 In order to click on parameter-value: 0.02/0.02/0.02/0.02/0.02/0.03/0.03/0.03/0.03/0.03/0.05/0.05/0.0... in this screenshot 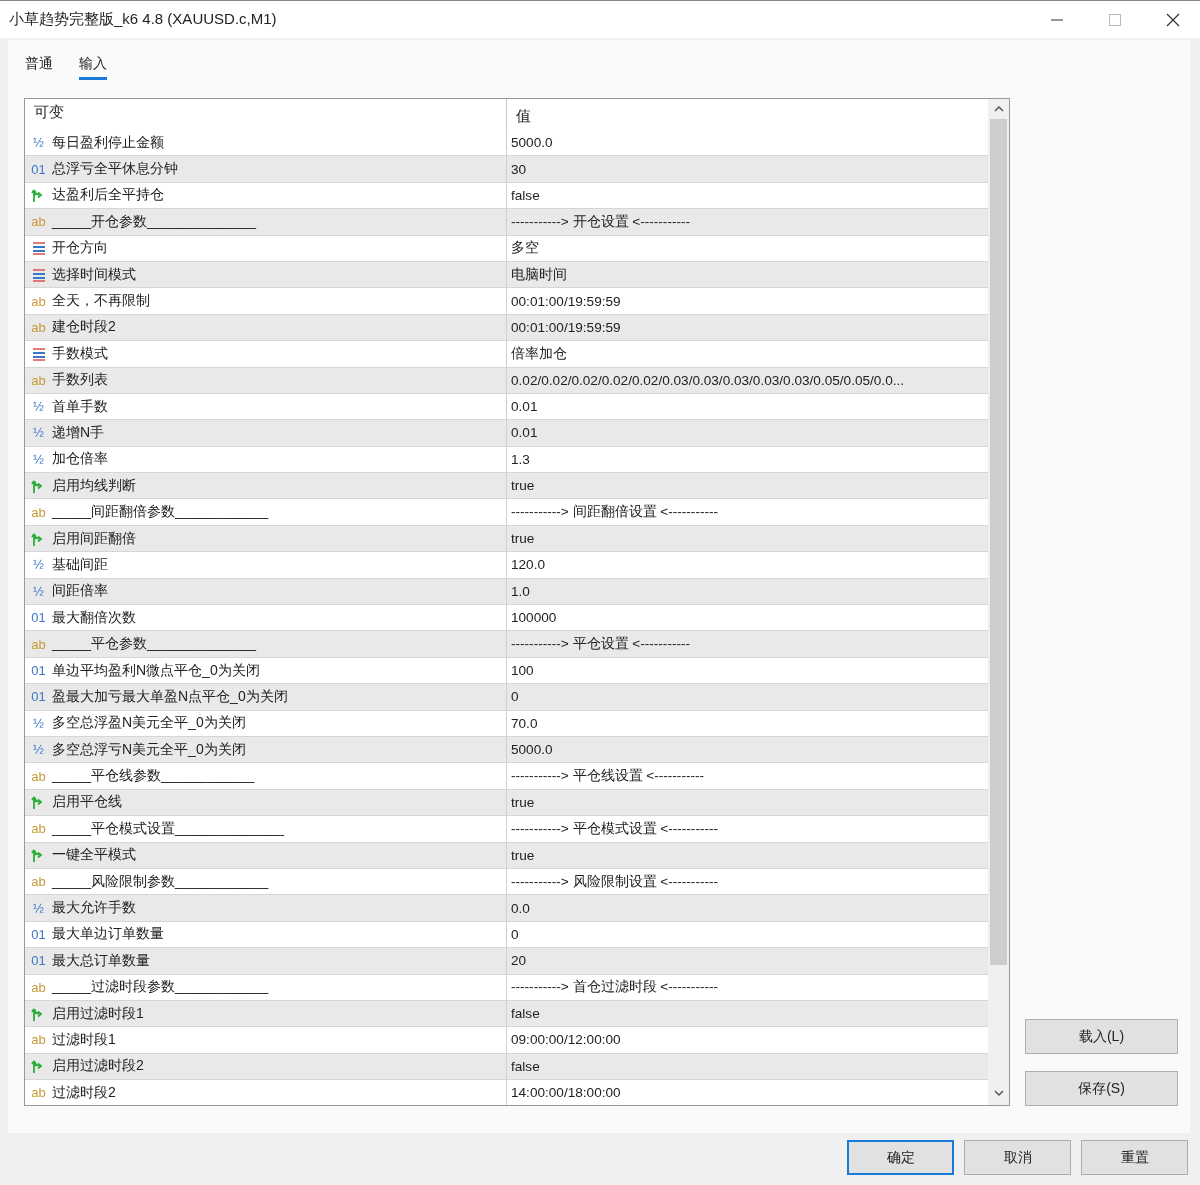, I will do `click(708, 380)`.